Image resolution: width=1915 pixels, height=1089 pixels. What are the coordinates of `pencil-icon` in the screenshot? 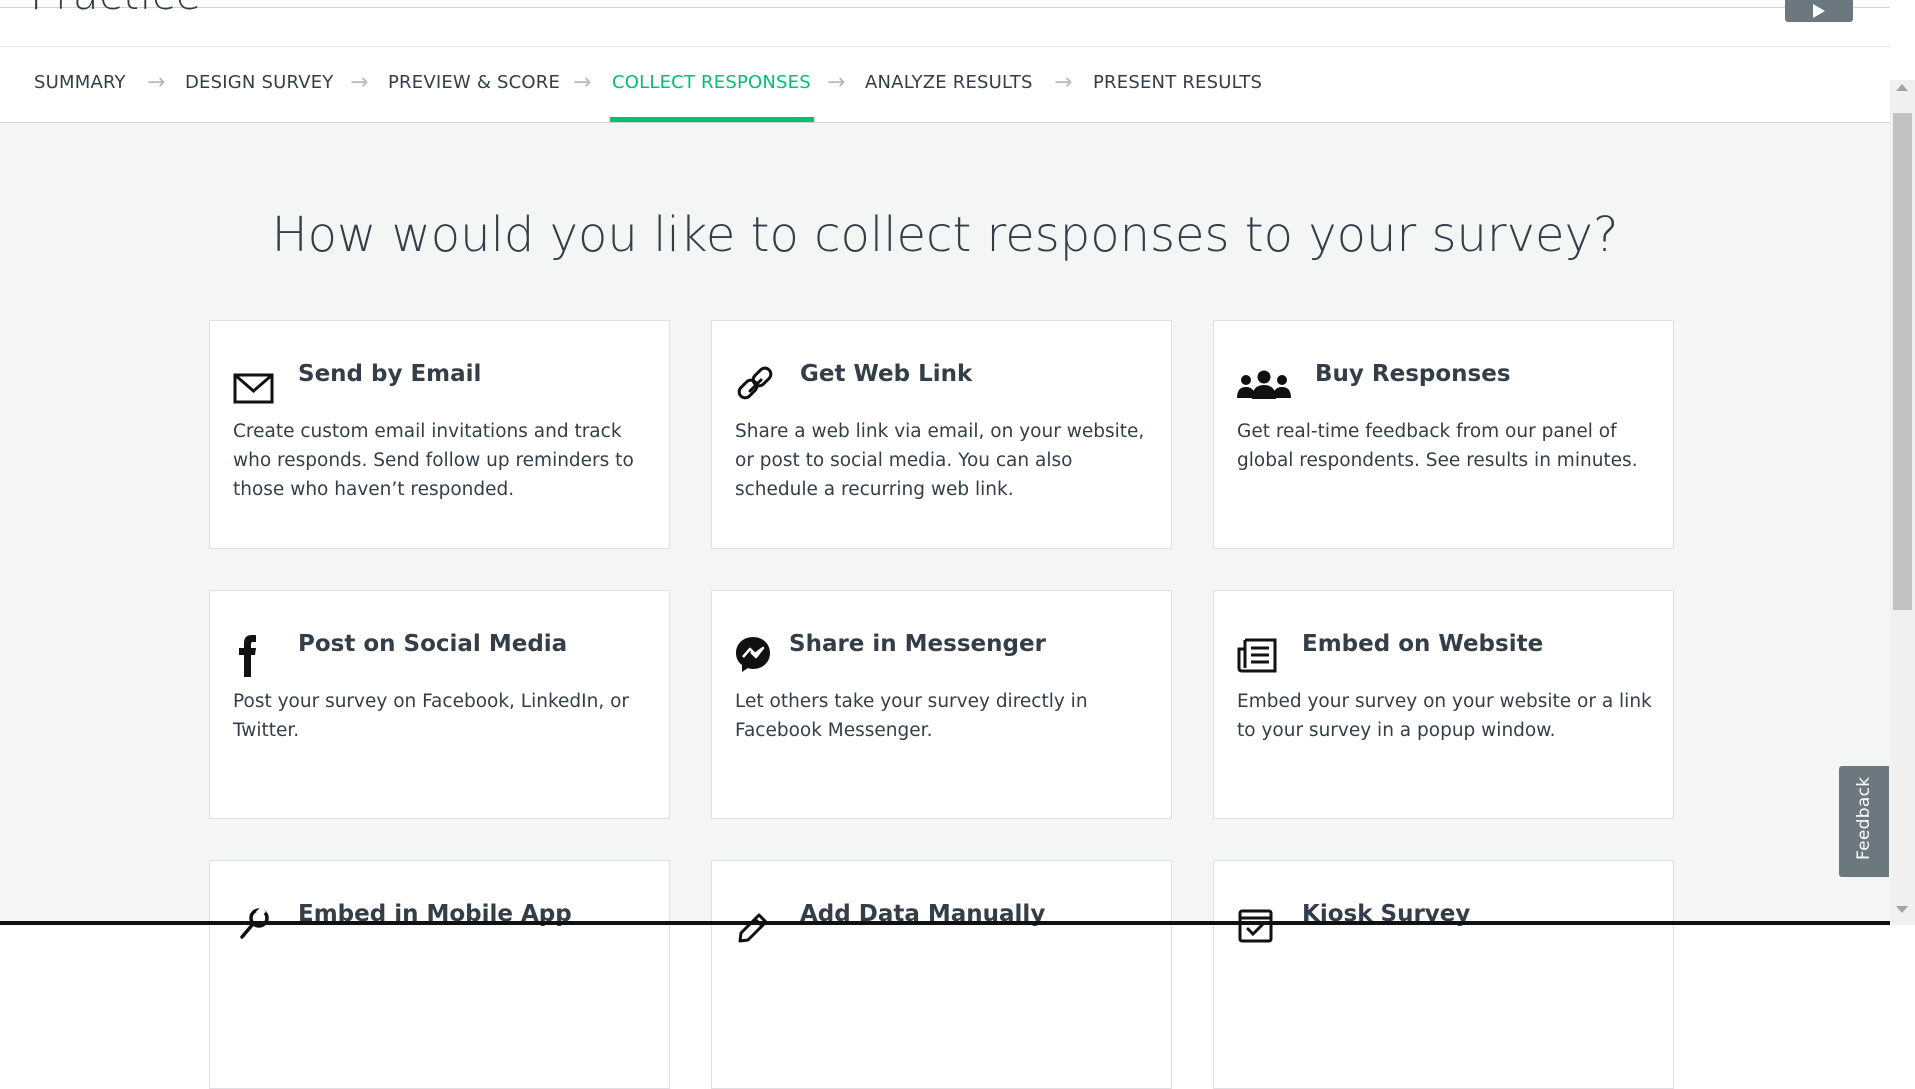 It's located at (756, 925).